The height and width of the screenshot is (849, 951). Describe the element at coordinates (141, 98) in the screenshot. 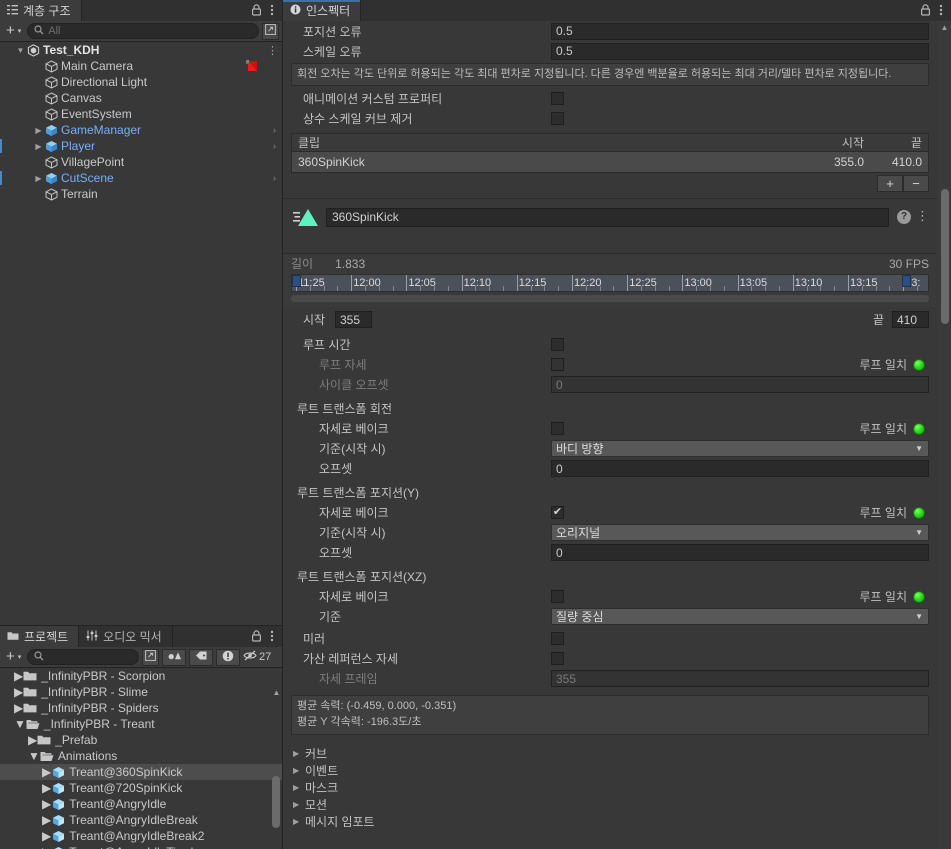

I see `hierarchy-item-canvas: ▶ Canvas` at that location.